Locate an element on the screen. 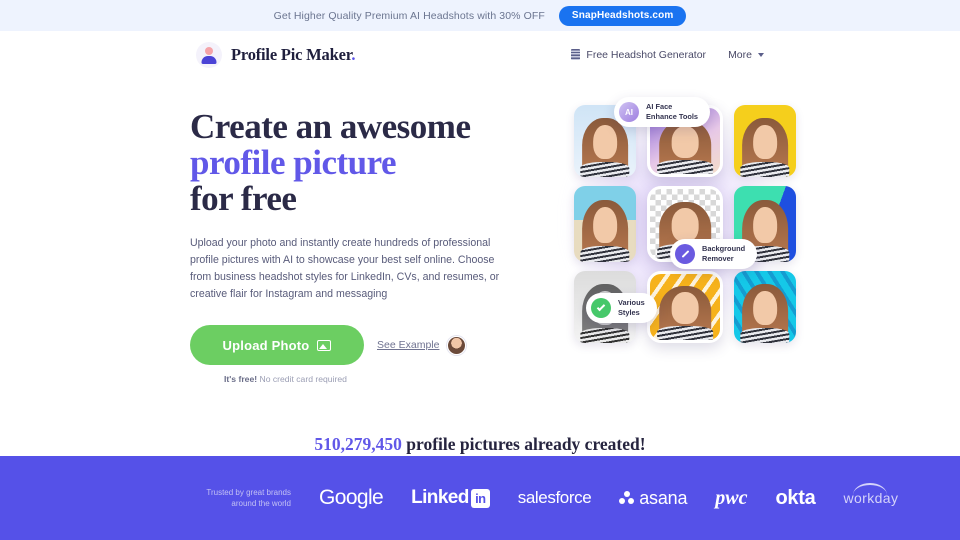 The width and height of the screenshot is (960, 540). upload-photo-button: Upload Photo is located at coordinates (277, 345).